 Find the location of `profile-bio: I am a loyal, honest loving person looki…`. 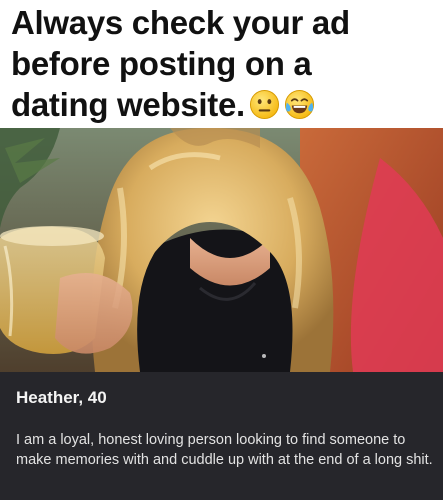

profile-bio: I am a loyal, honest loving person looki… is located at coordinates (224, 450).